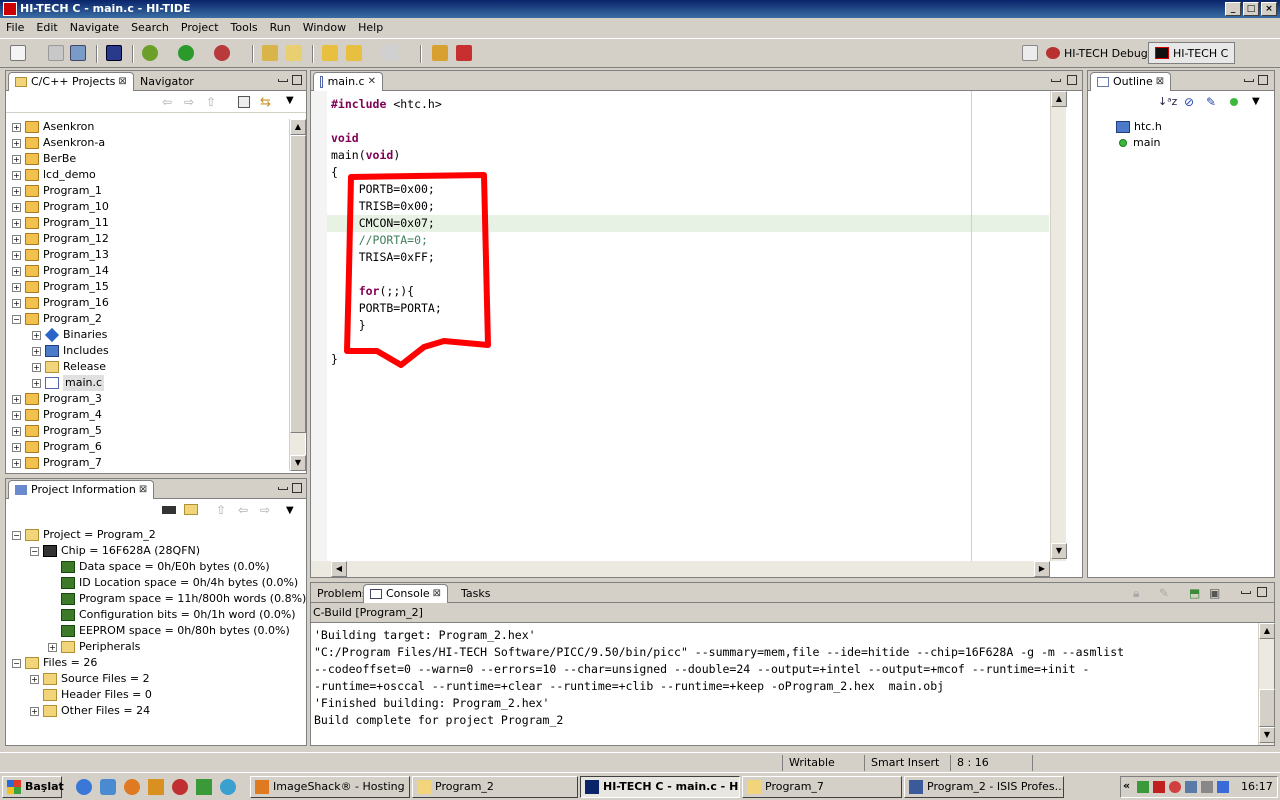 The width and height of the screenshot is (1280, 800). I want to click on perspective-hitech-debug: HI-TECH Debug, so click(1097, 53).